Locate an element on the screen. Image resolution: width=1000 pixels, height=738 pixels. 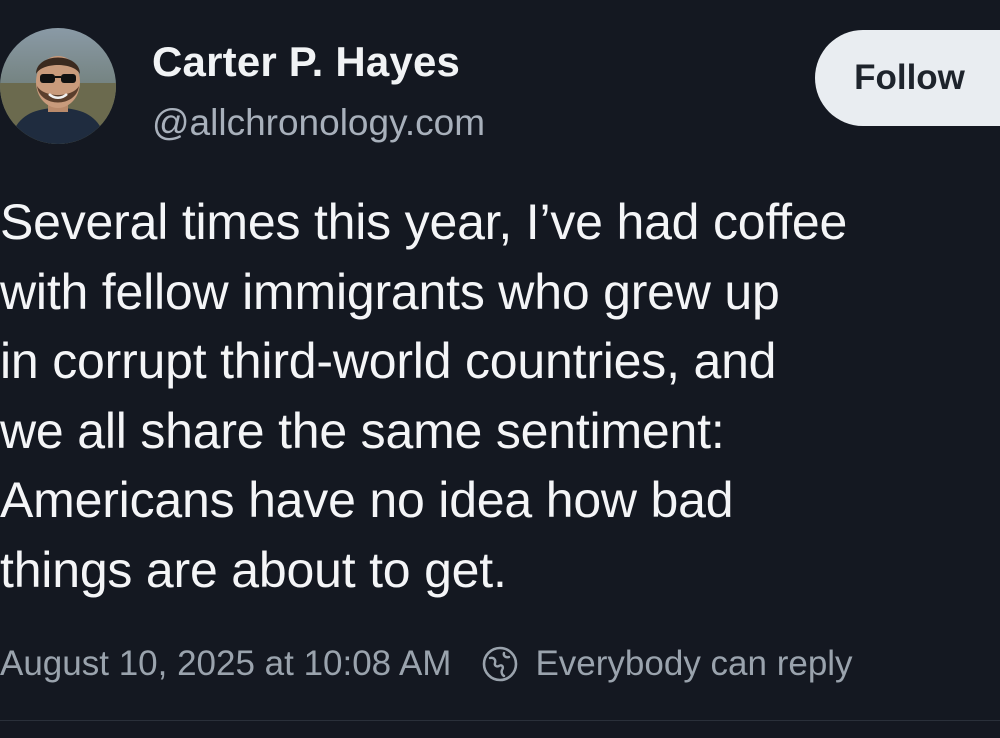
post-timestamp: August 10, 2025 at 10:08 AM is located at coordinates (225, 664).